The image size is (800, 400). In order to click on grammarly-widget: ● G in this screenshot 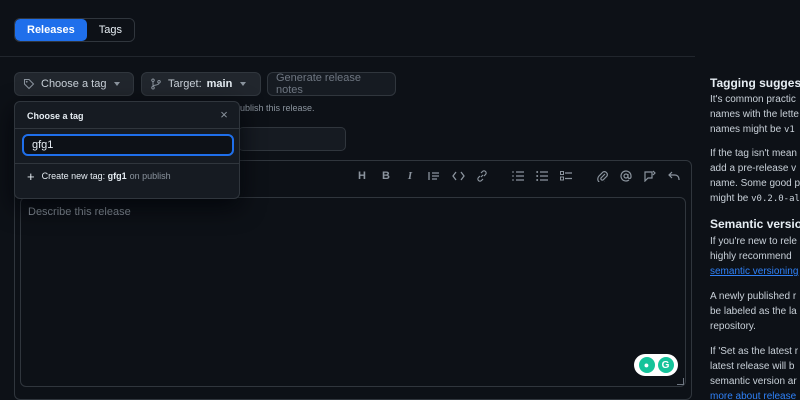, I will do `click(656, 365)`.